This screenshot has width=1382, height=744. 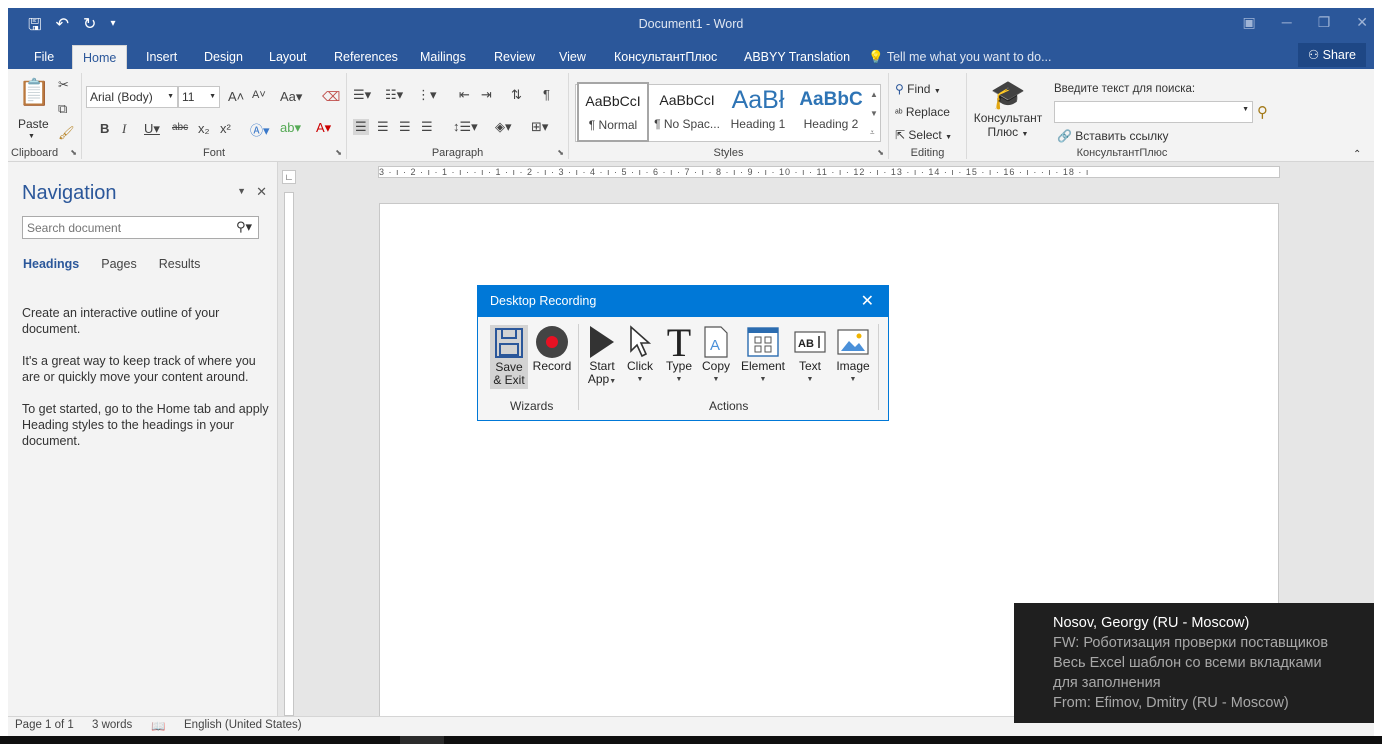 What do you see at coordinates (918, 89) in the screenshot?
I see `find-button: ⚲ Find ▼` at bounding box center [918, 89].